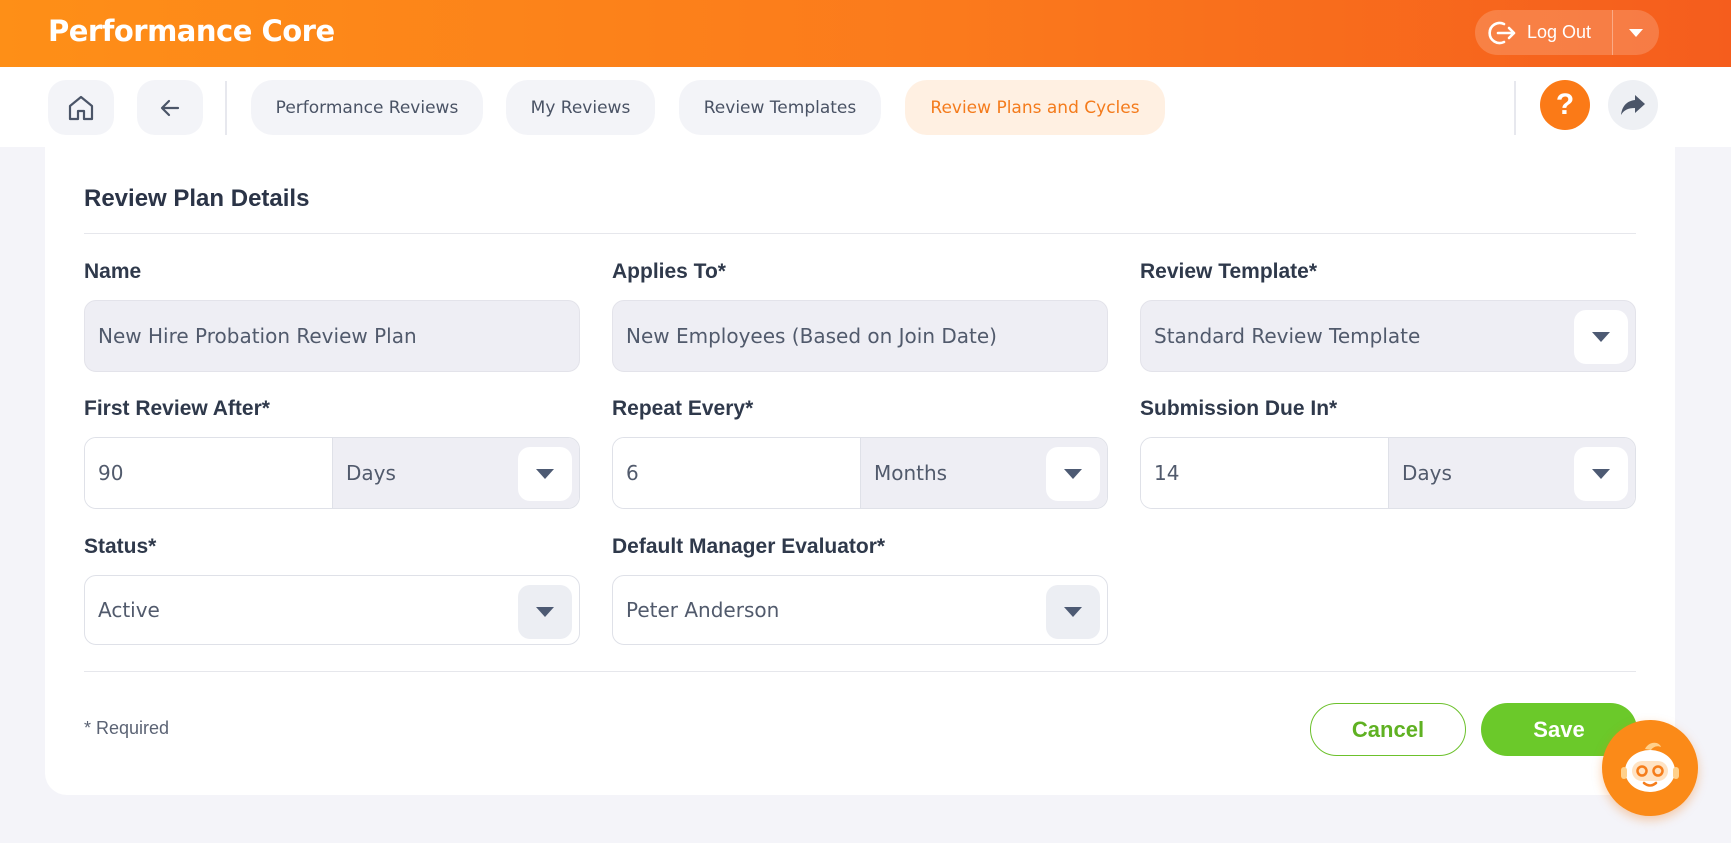 The width and height of the screenshot is (1731, 843). Describe the element at coordinates (129, 610) in the screenshot. I see `status-value: Active` at that location.